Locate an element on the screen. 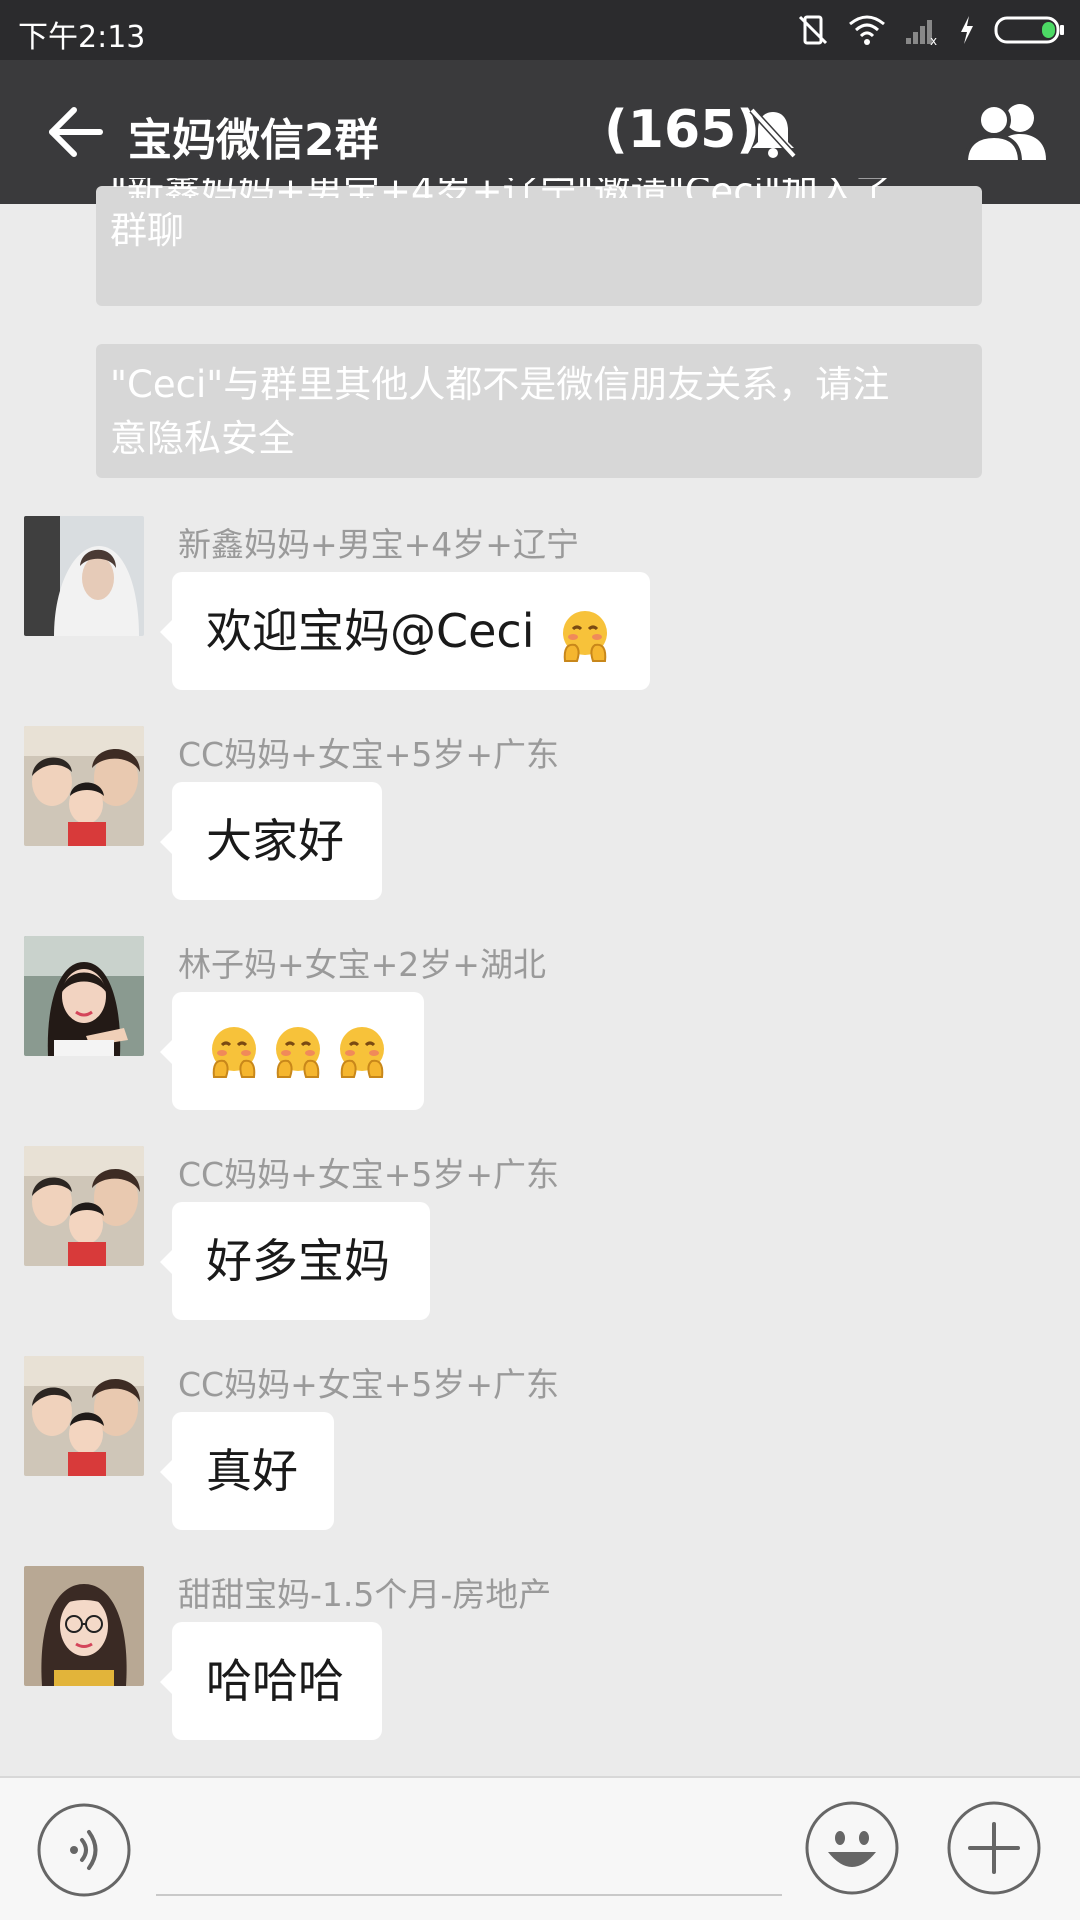 The height and width of the screenshot is (1920, 1080). status-icons: x is located at coordinates (931, 30).